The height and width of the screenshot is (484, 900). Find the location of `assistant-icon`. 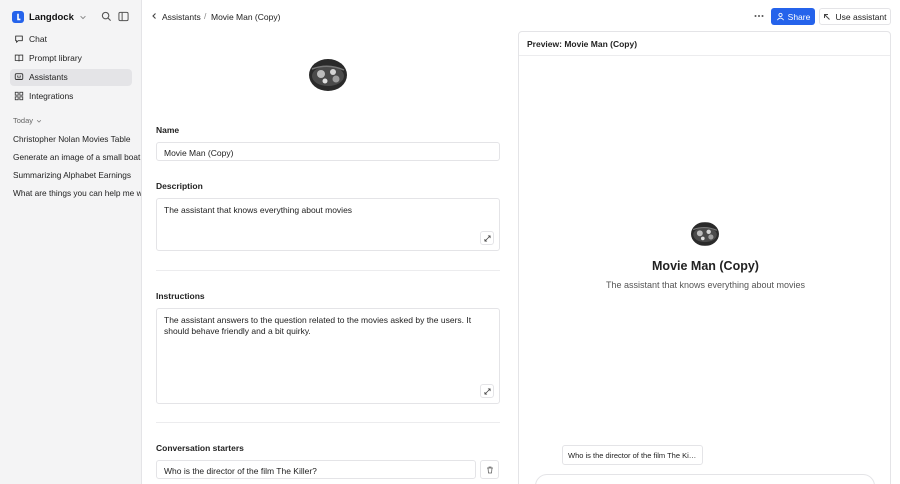

assistant-icon is located at coordinates (19, 77).